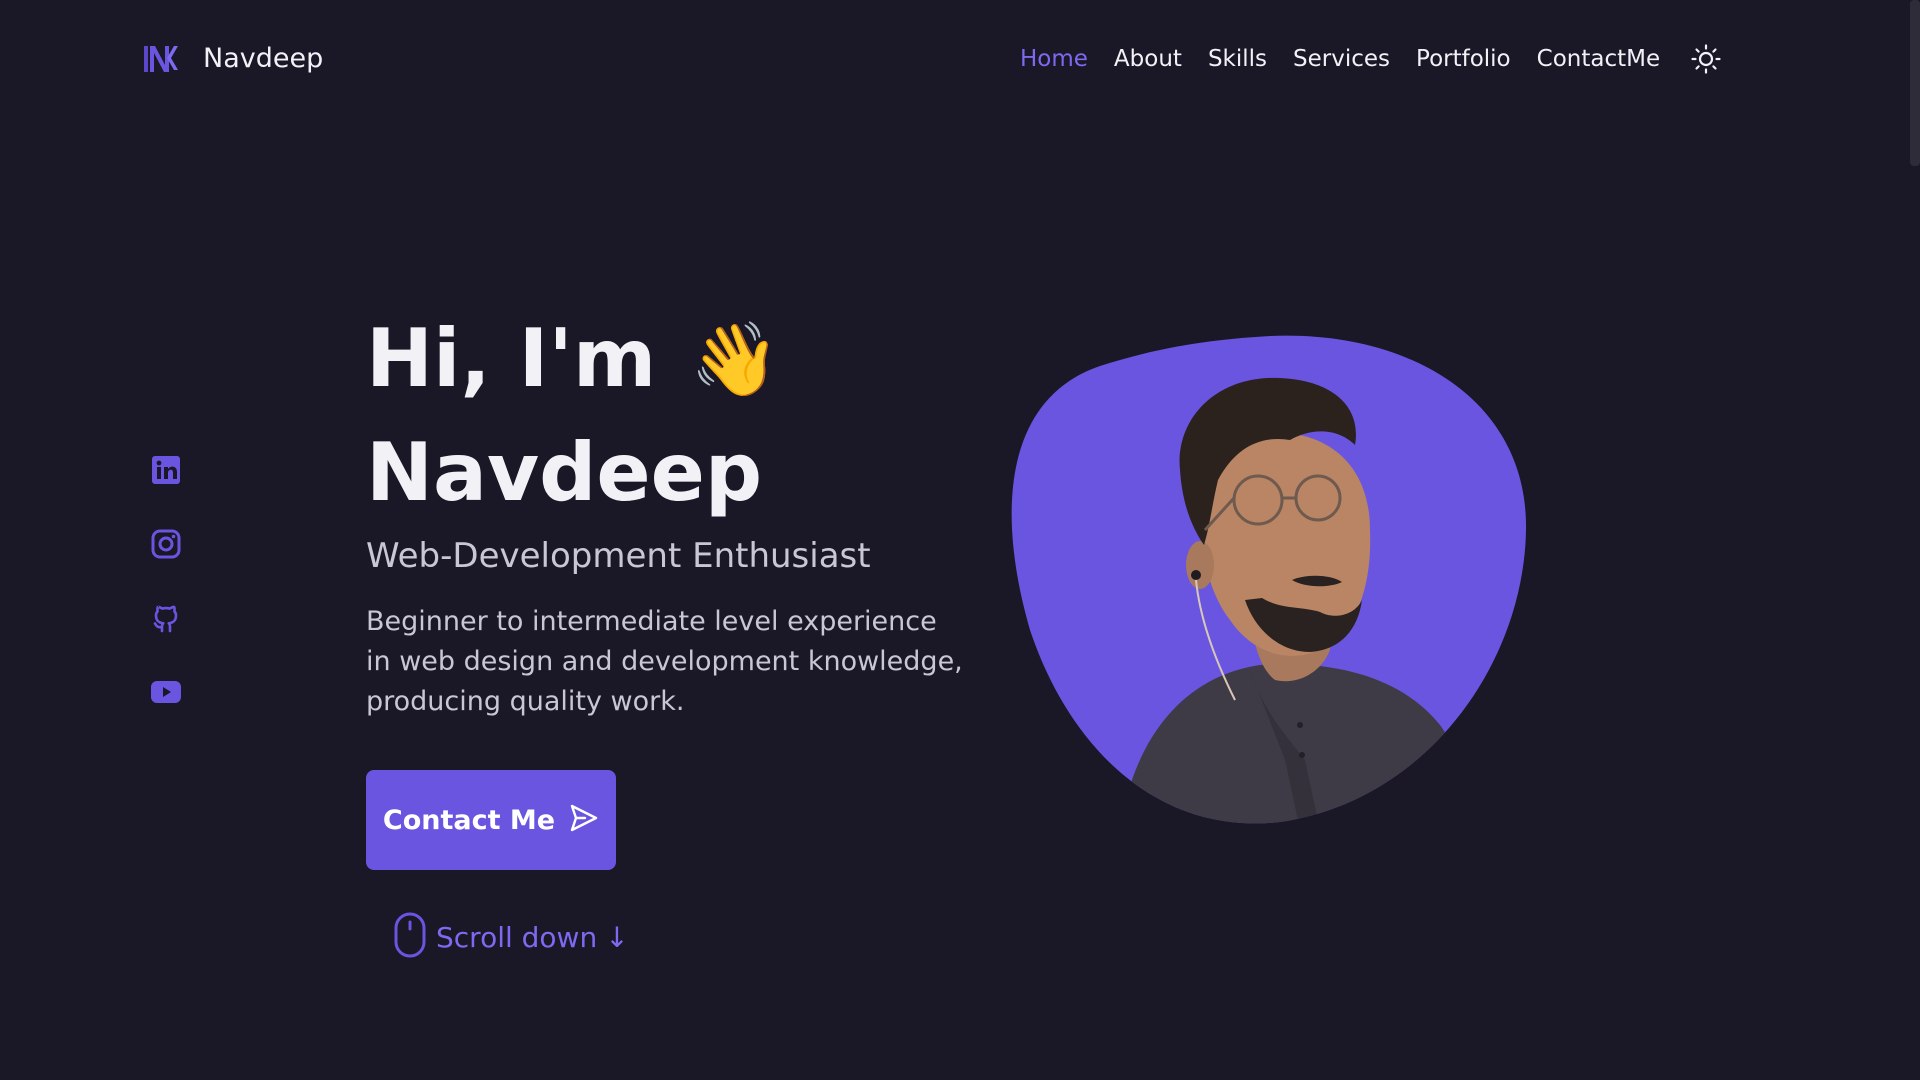  Describe the element at coordinates (735, 359) in the screenshot. I see `waving-hand-icon: 👋` at that location.